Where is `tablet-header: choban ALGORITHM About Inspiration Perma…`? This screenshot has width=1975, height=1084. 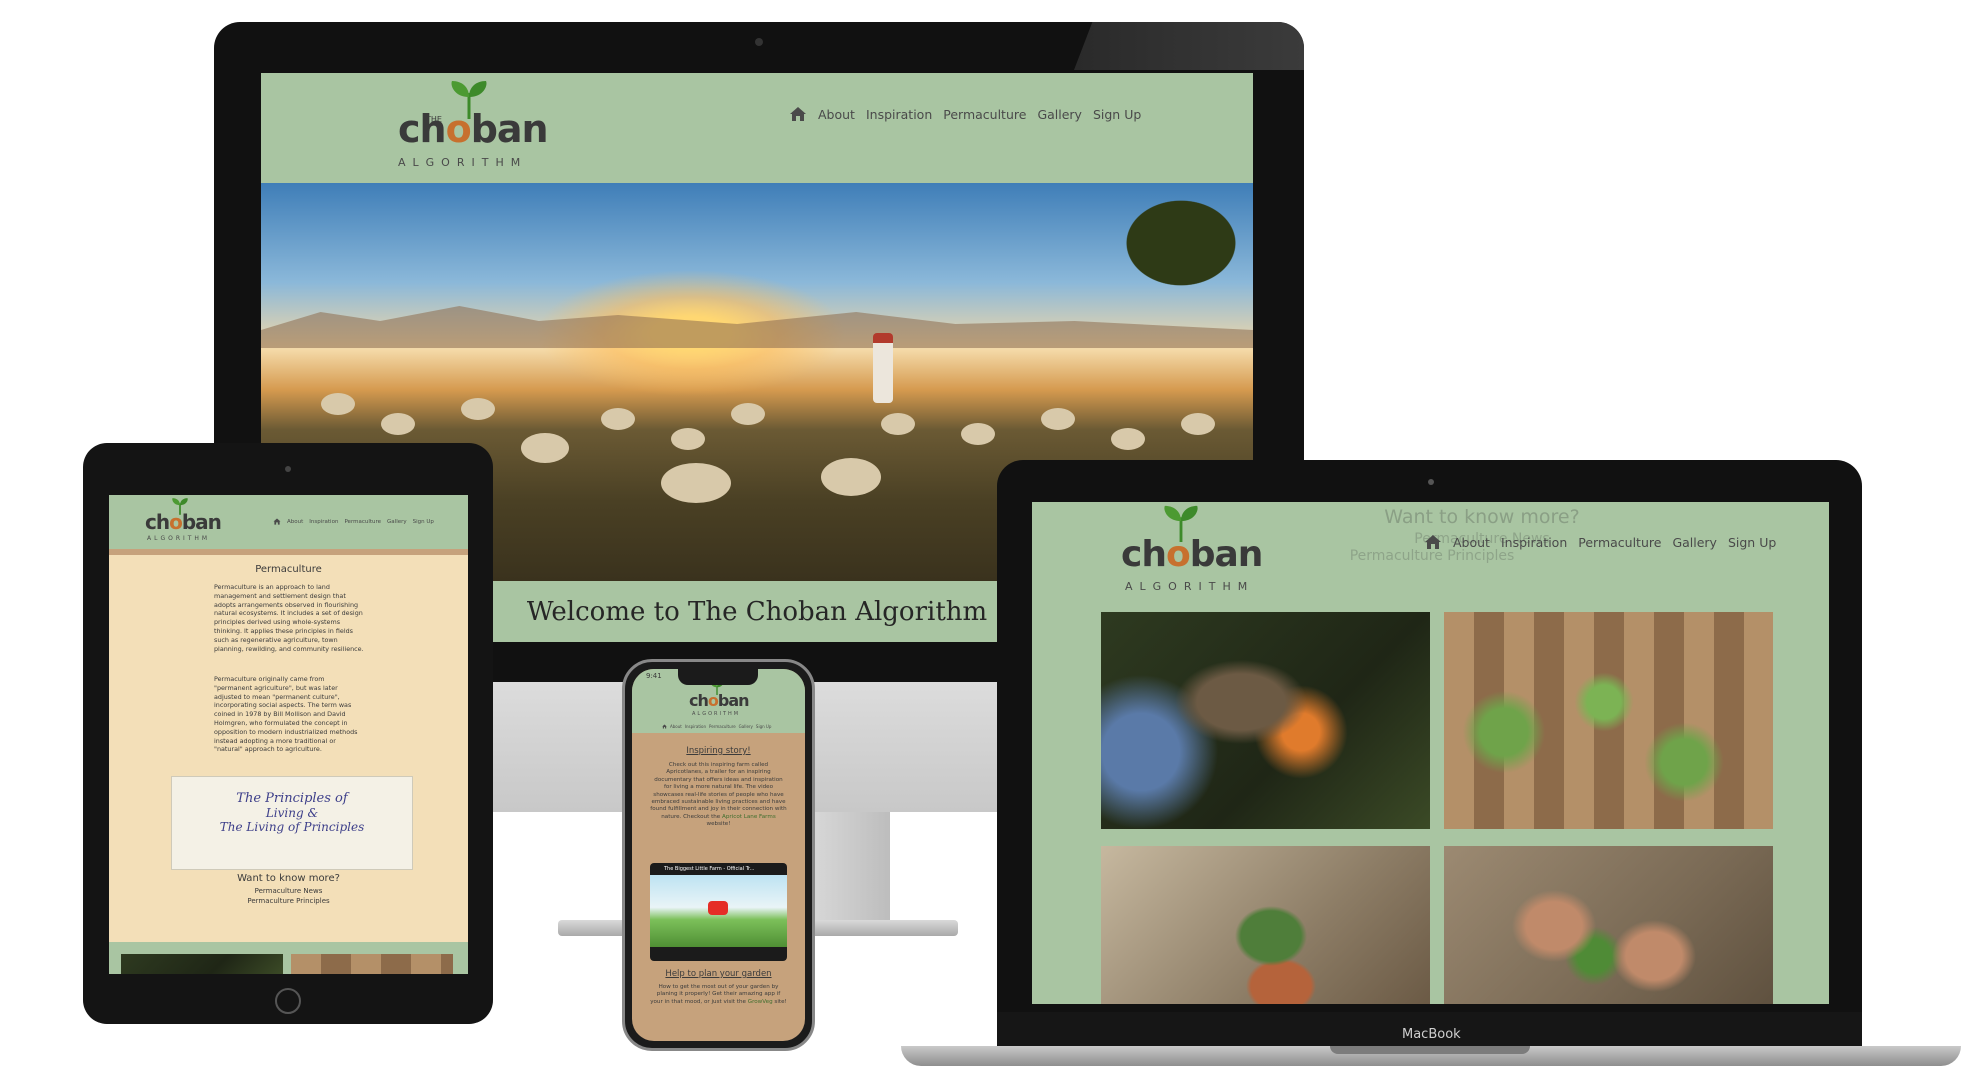 tablet-header: choban ALGORITHM About Inspiration Perma… is located at coordinates (288, 525).